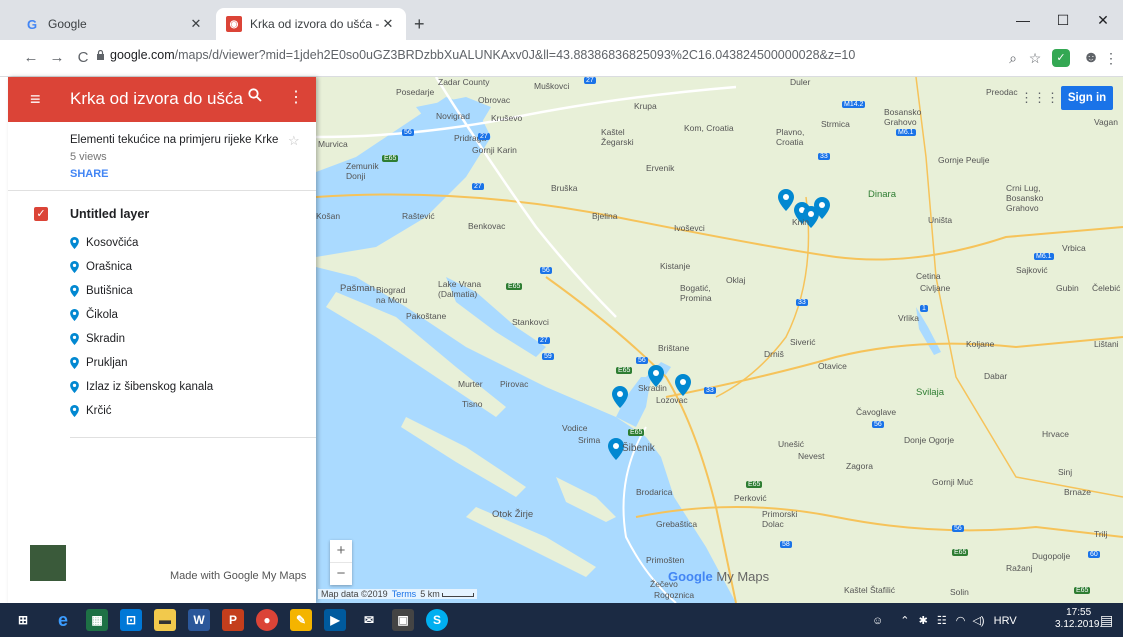 This screenshot has width=1123, height=637. Describe the element at coordinates (1061, 58) in the screenshot. I see `extension-icon: ✓` at that location.